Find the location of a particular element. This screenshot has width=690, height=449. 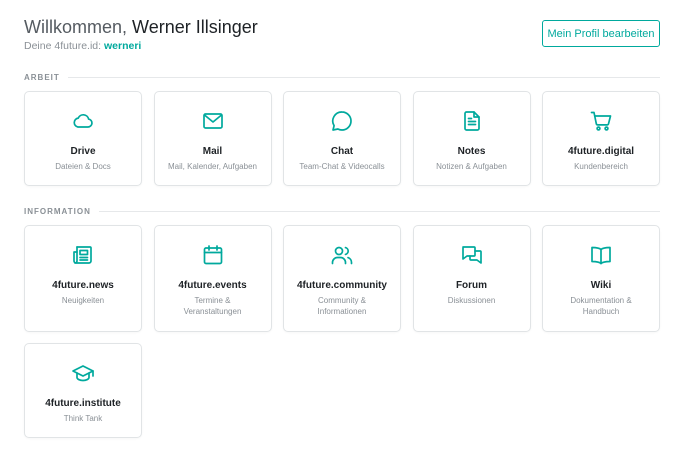

card-subtitle: Think Tank is located at coordinates (83, 418).